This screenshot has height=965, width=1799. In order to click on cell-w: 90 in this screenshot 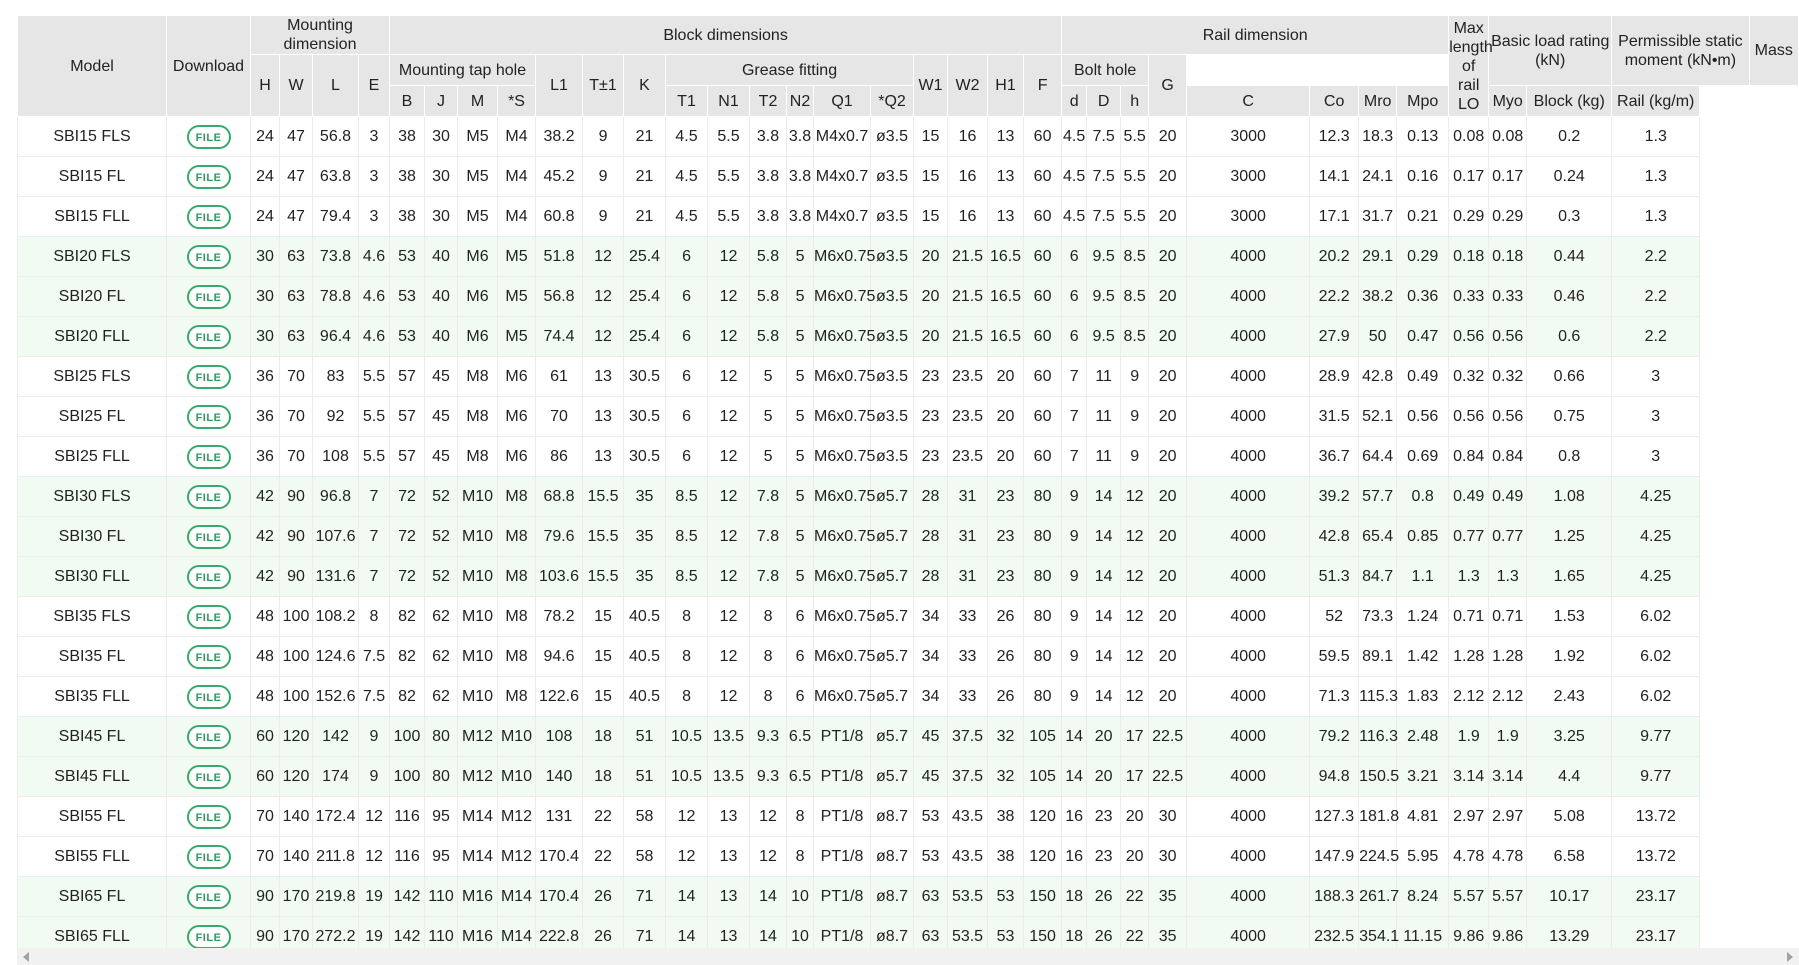, I will do `click(296, 496)`.